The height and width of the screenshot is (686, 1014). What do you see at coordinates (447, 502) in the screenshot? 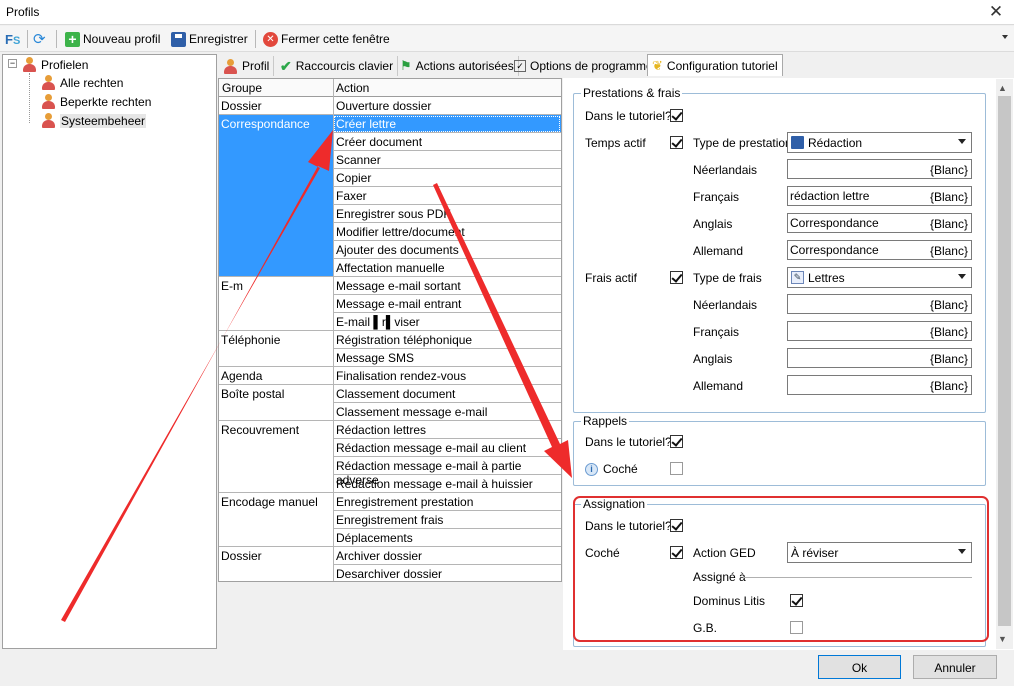
I see `action-cell: Enregistrement prestation` at bounding box center [447, 502].